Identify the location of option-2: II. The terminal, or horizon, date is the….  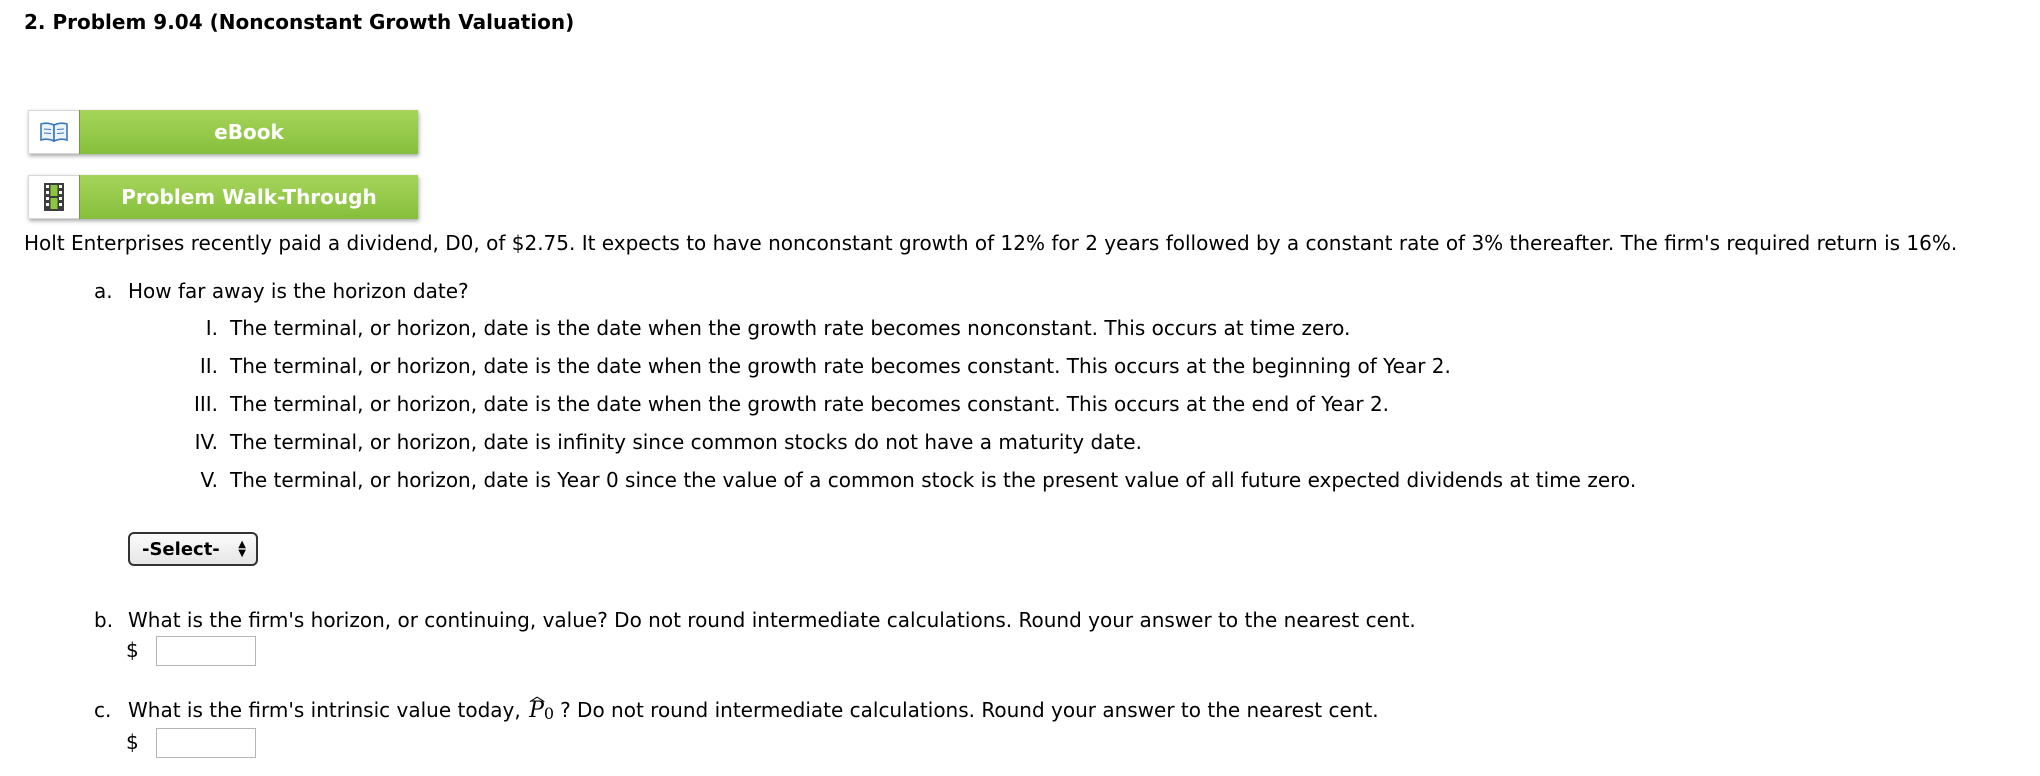
(809, 366).